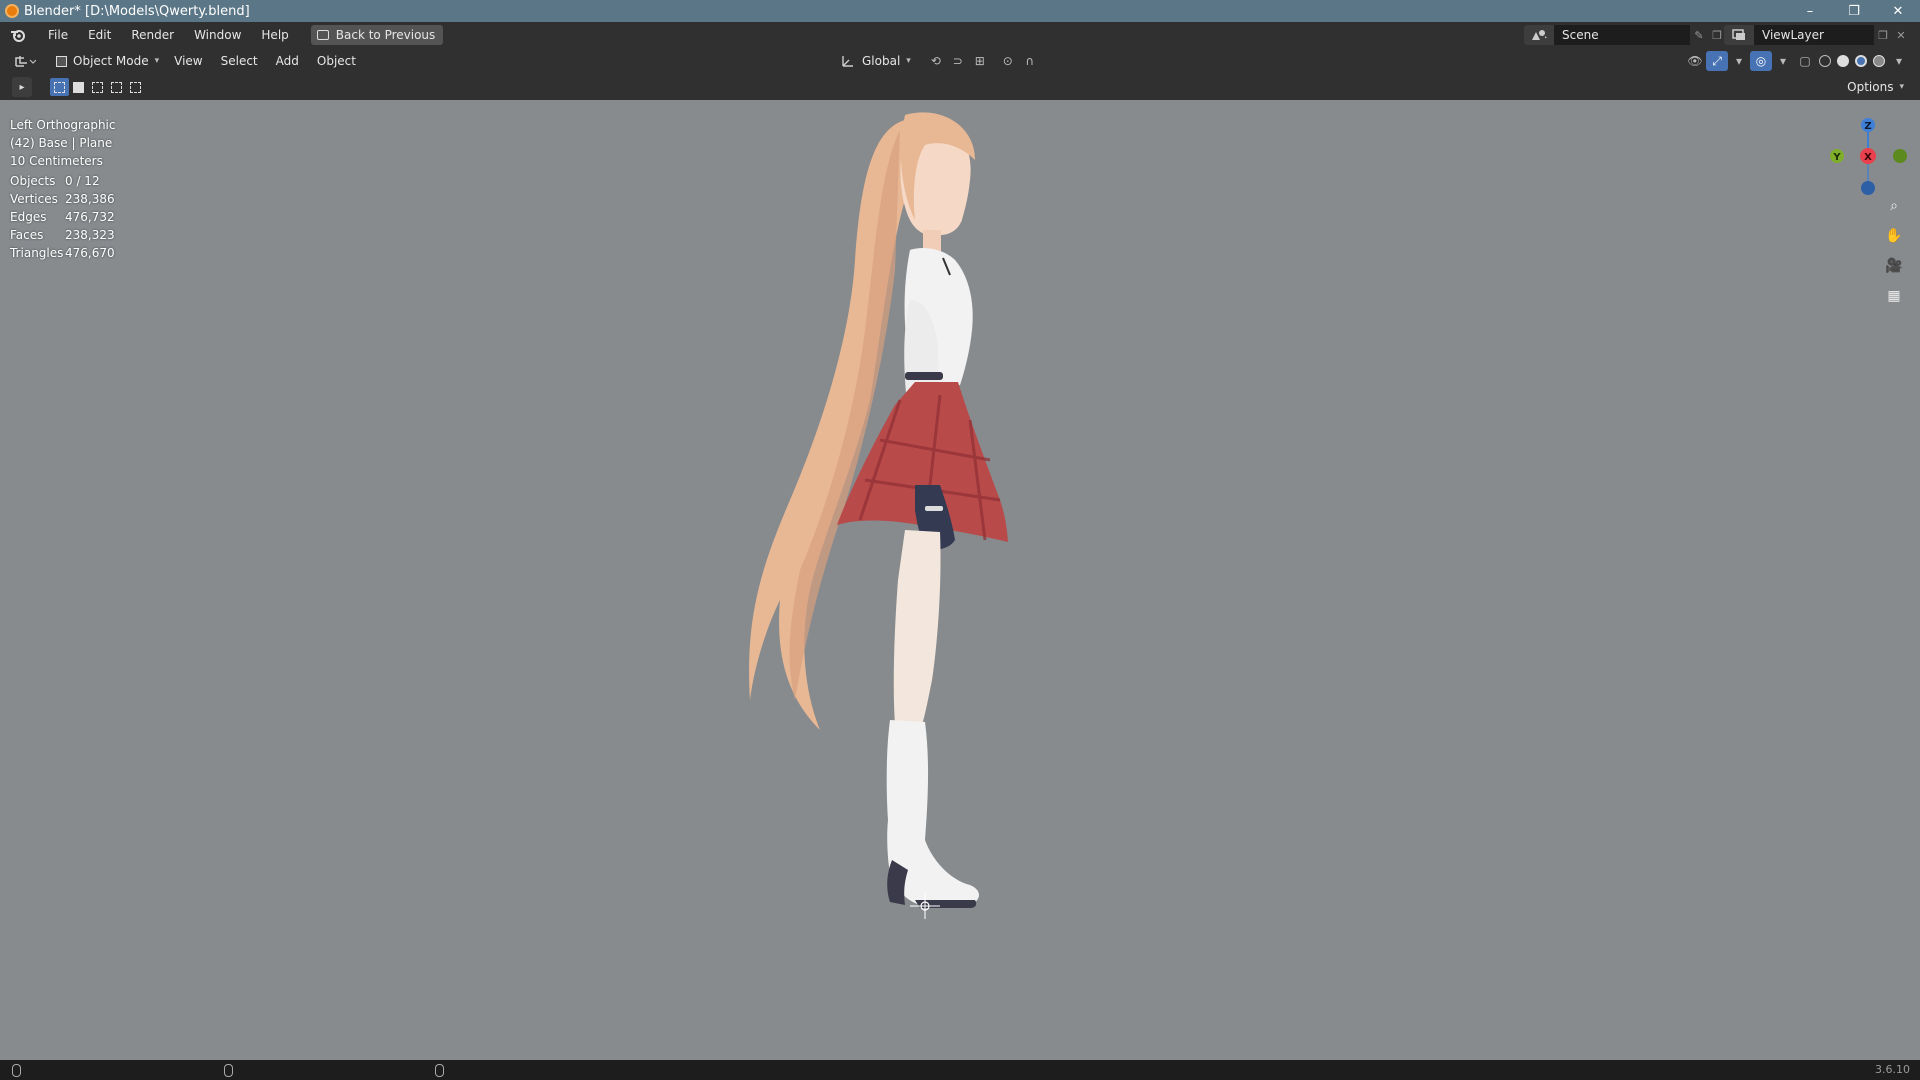 This screenshot has width=1920, height=1080. I want to click on gizmo-toggle-icon: ⤢, so click(1717, 61).